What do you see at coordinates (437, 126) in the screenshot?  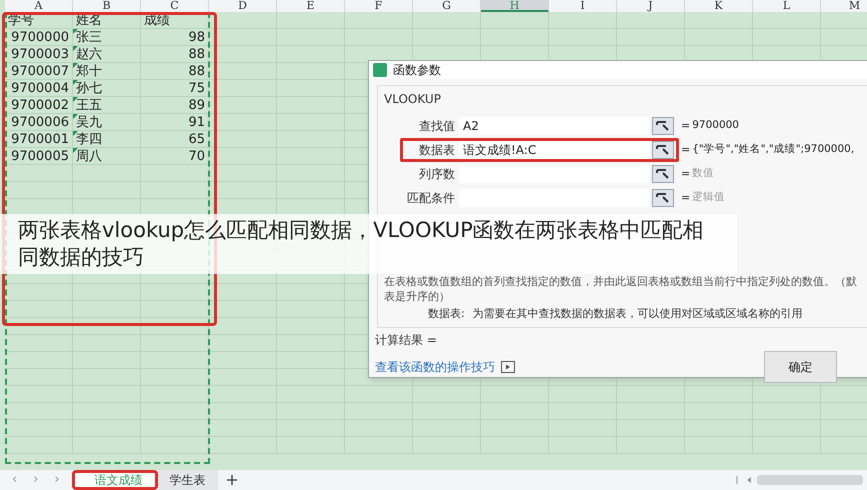 I see `parameter-label: 查找值` at bounding box center [437, 126].